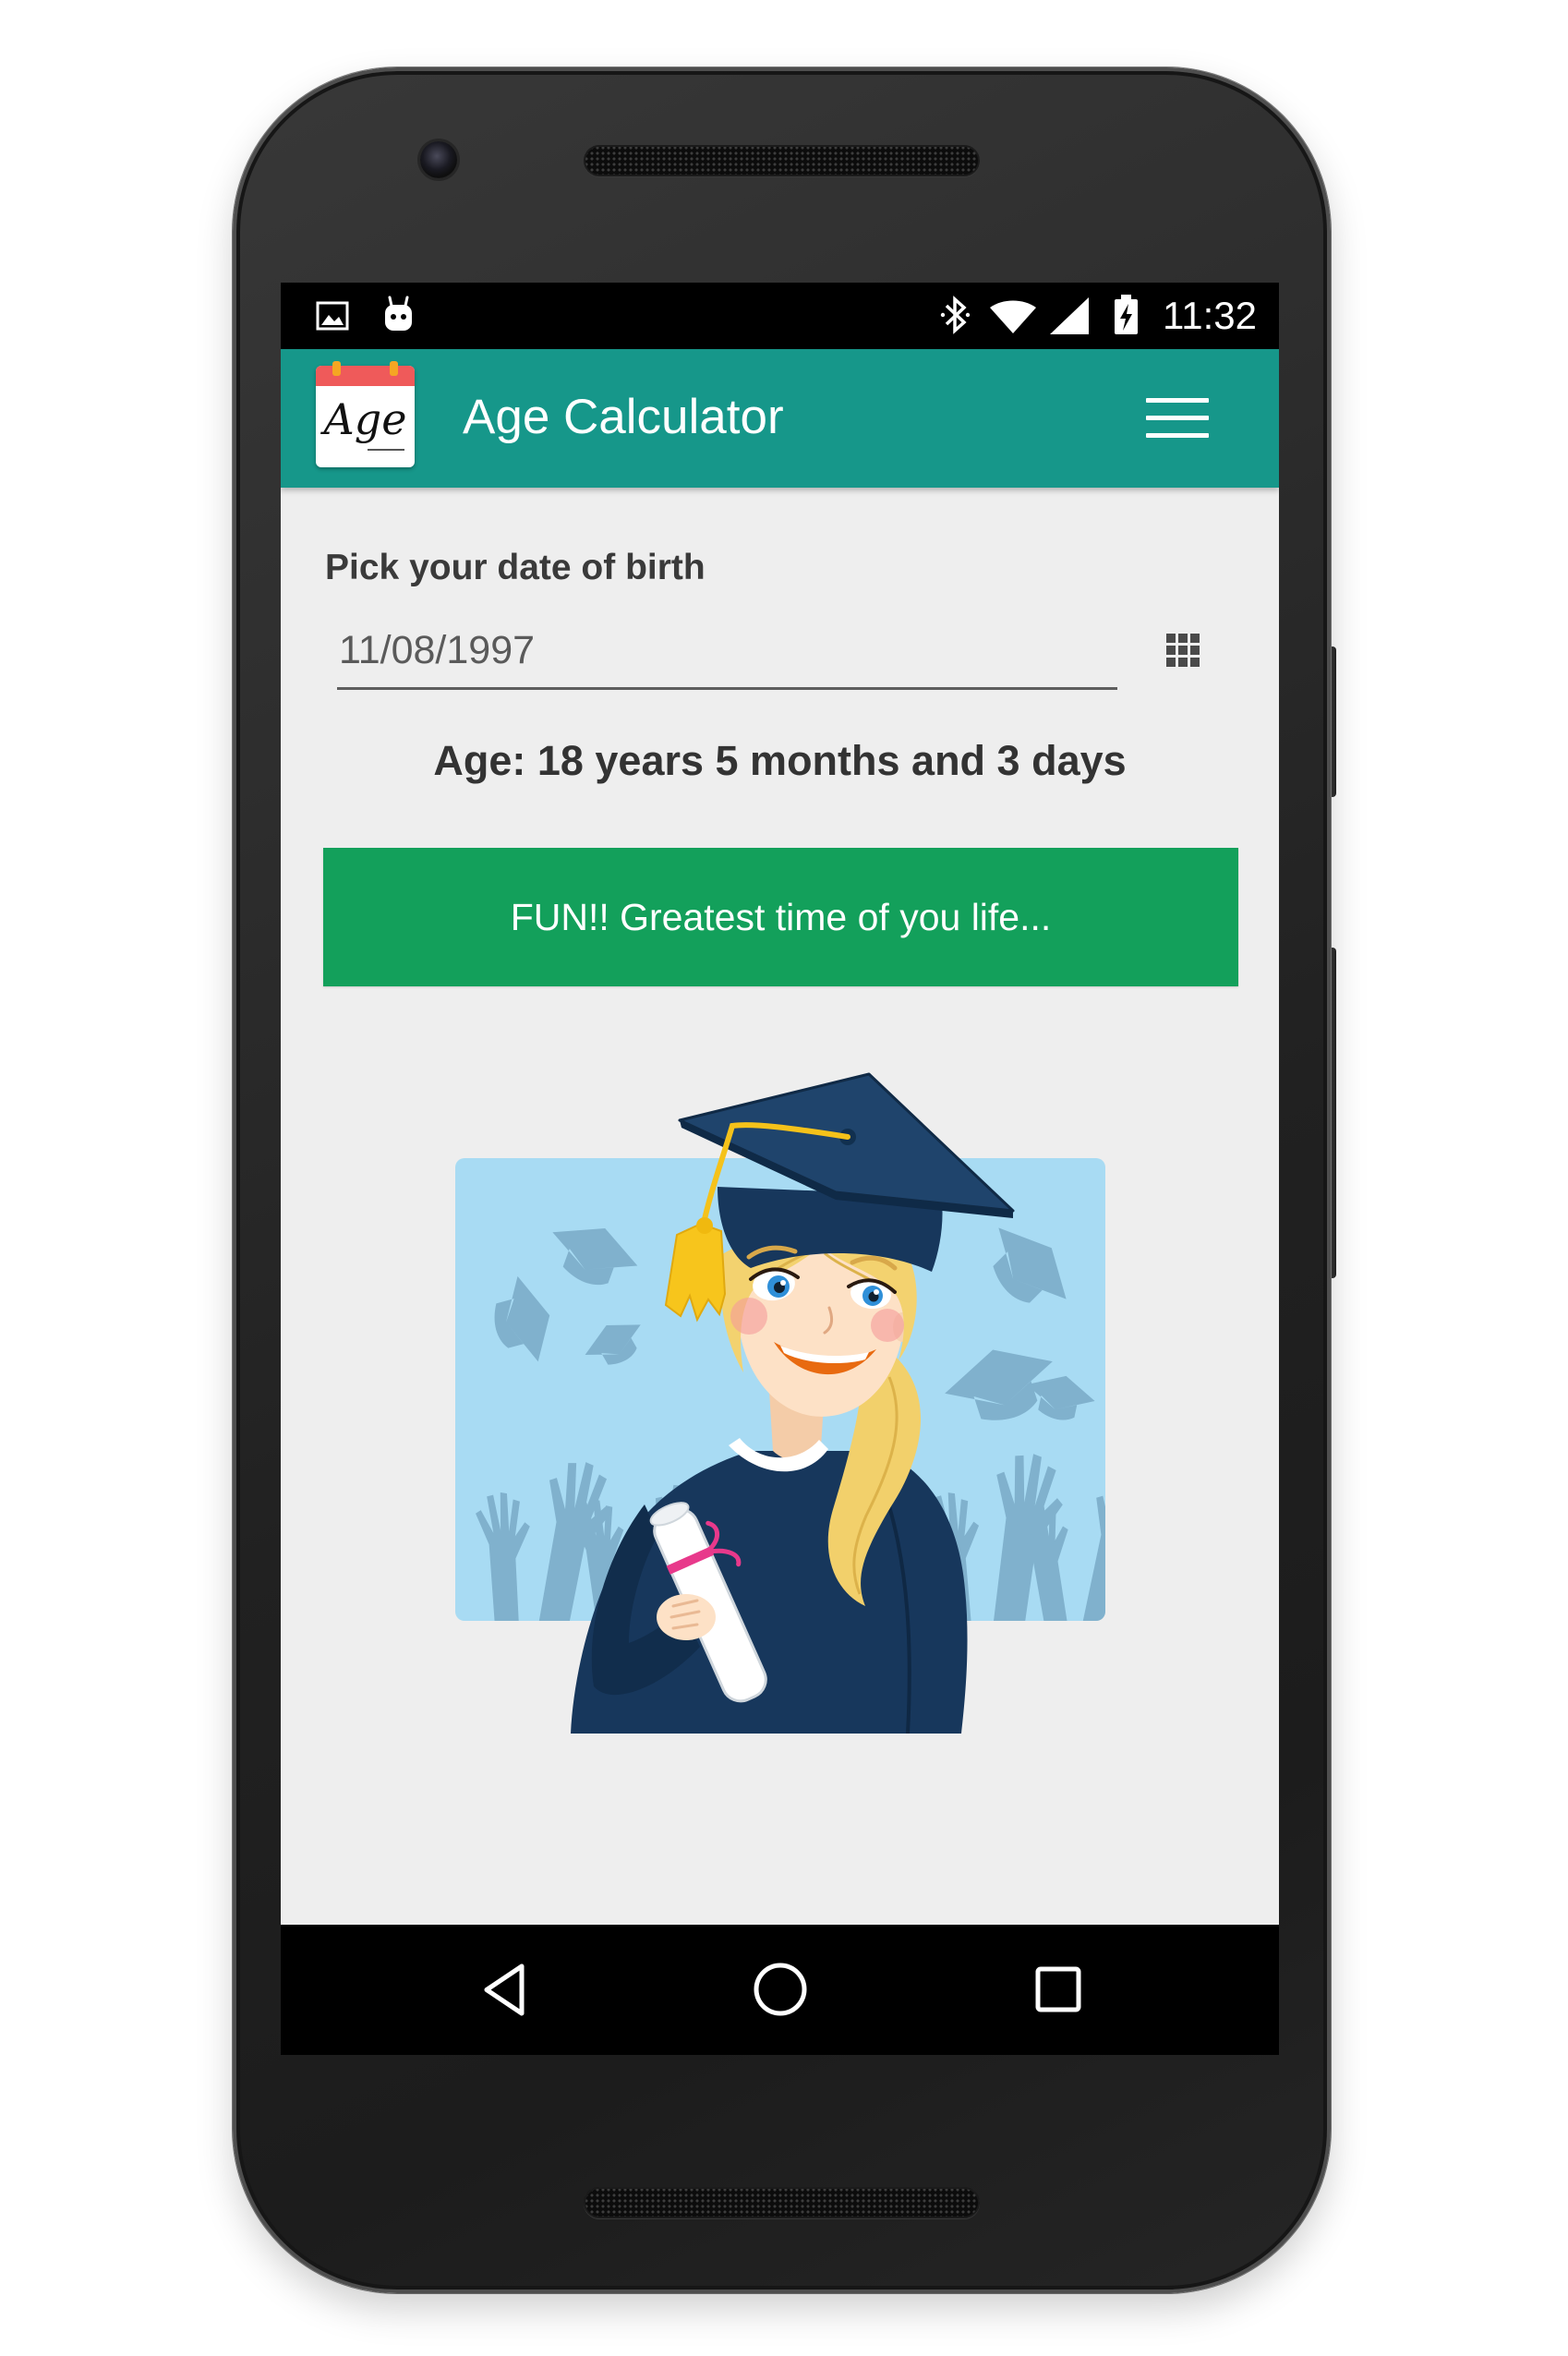 The width and height of the screenshot is (1568, 2356). Describe the element at coordinates (780, 316) in the screenshot. I see `status-bar: 11:32` at that location.